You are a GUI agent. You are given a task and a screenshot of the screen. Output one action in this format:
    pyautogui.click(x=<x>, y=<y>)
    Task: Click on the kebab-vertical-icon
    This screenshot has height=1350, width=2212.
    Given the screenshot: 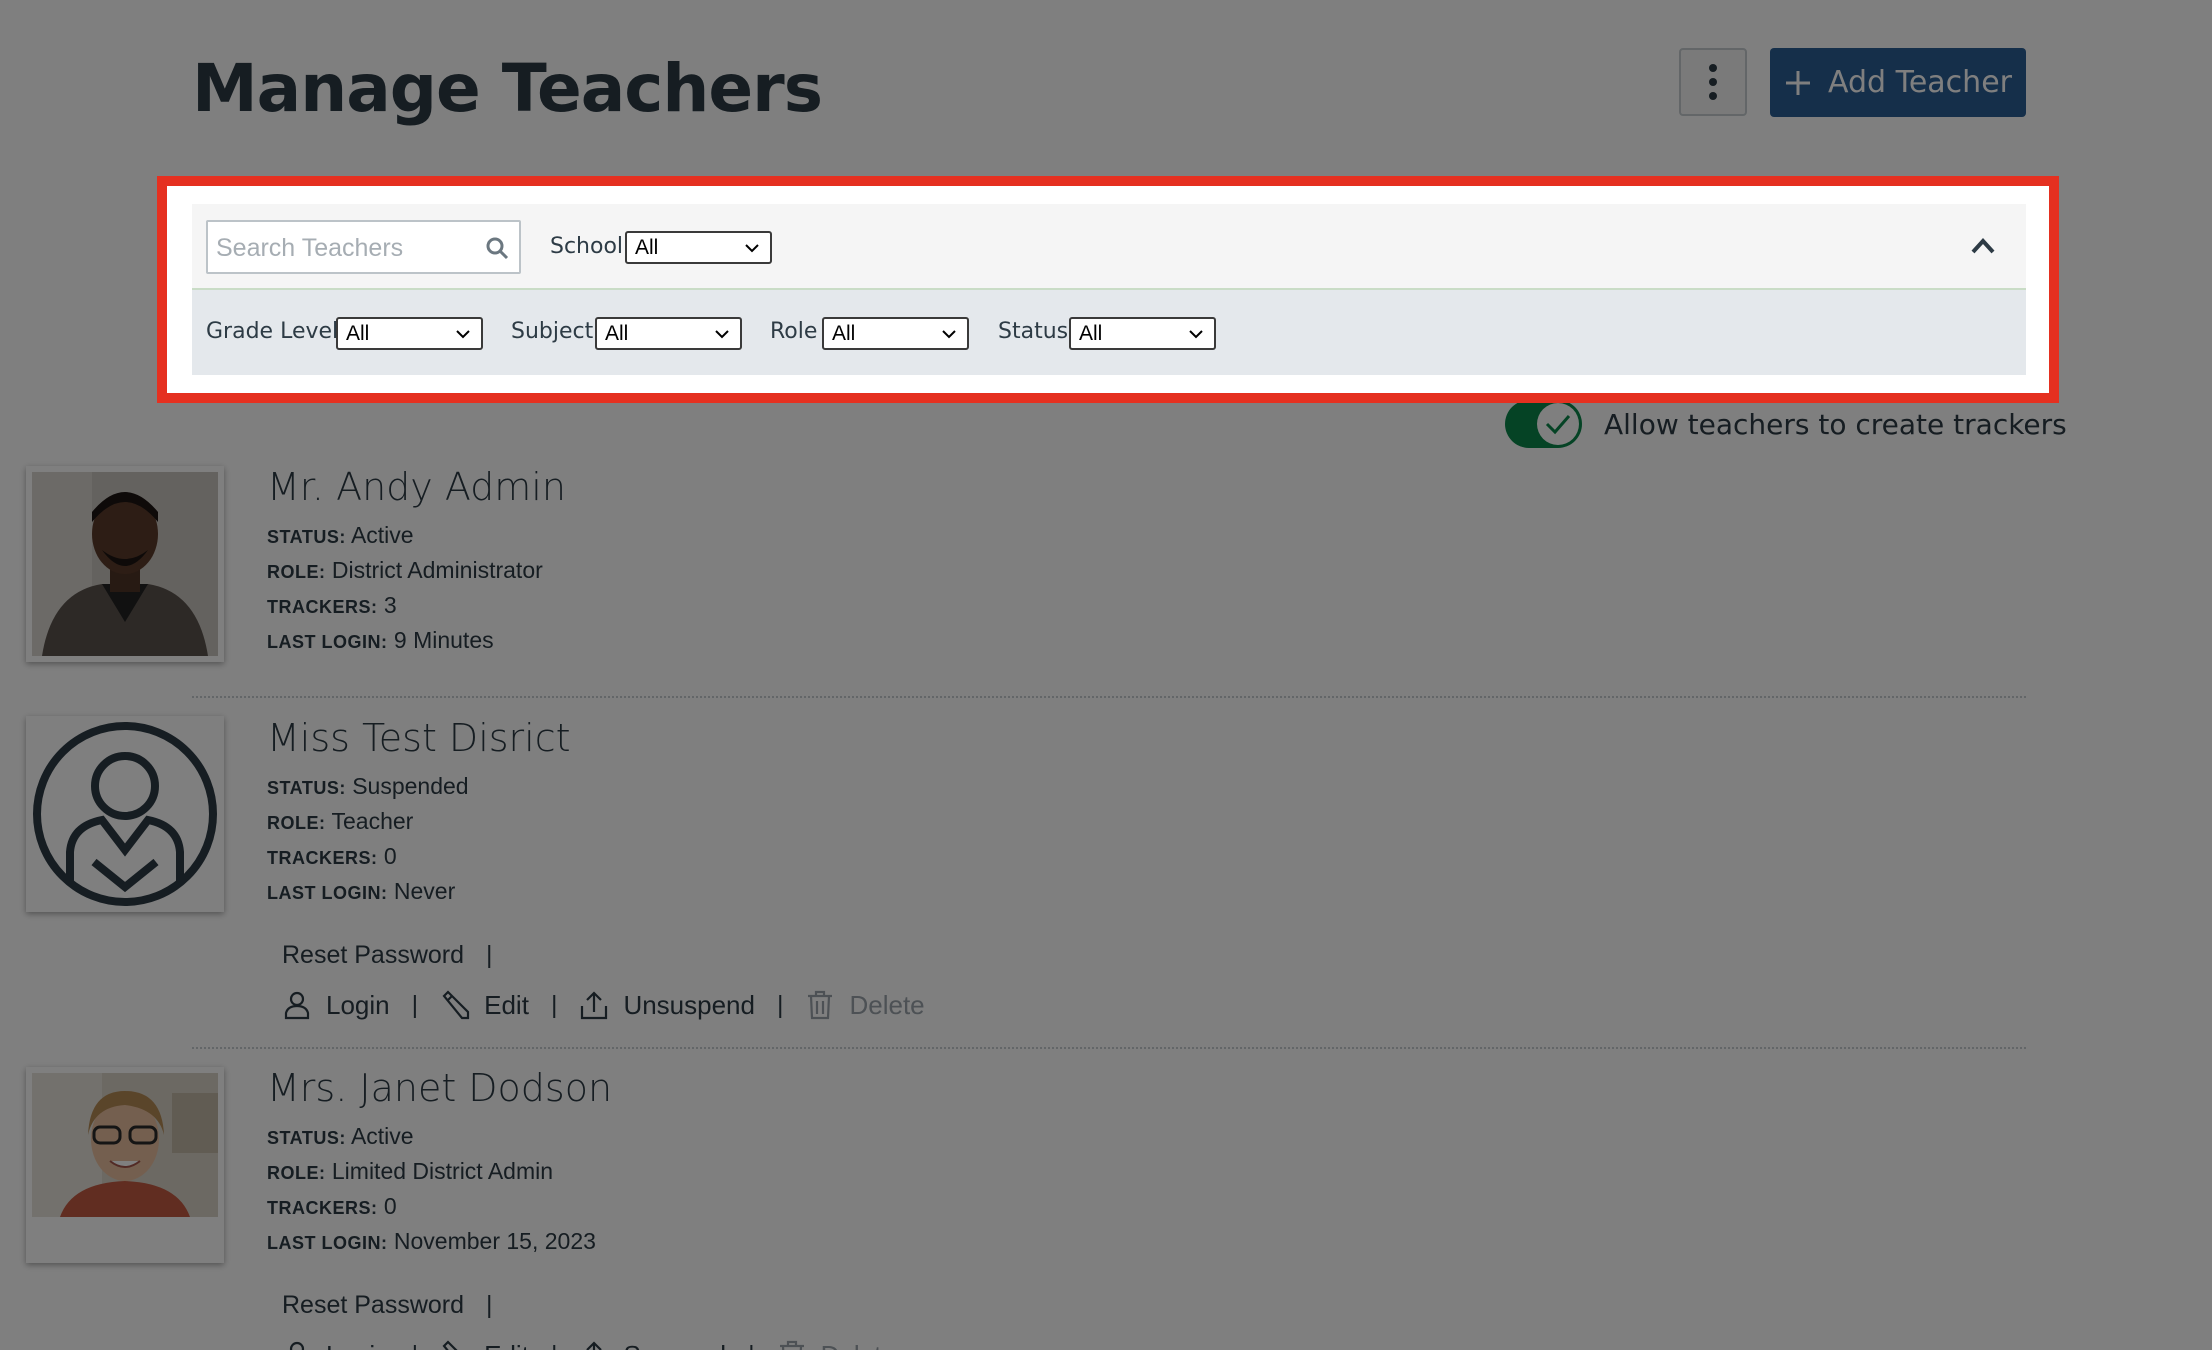 What is the action you would take?
    pyautogui.click(x=1713, y=82)
    